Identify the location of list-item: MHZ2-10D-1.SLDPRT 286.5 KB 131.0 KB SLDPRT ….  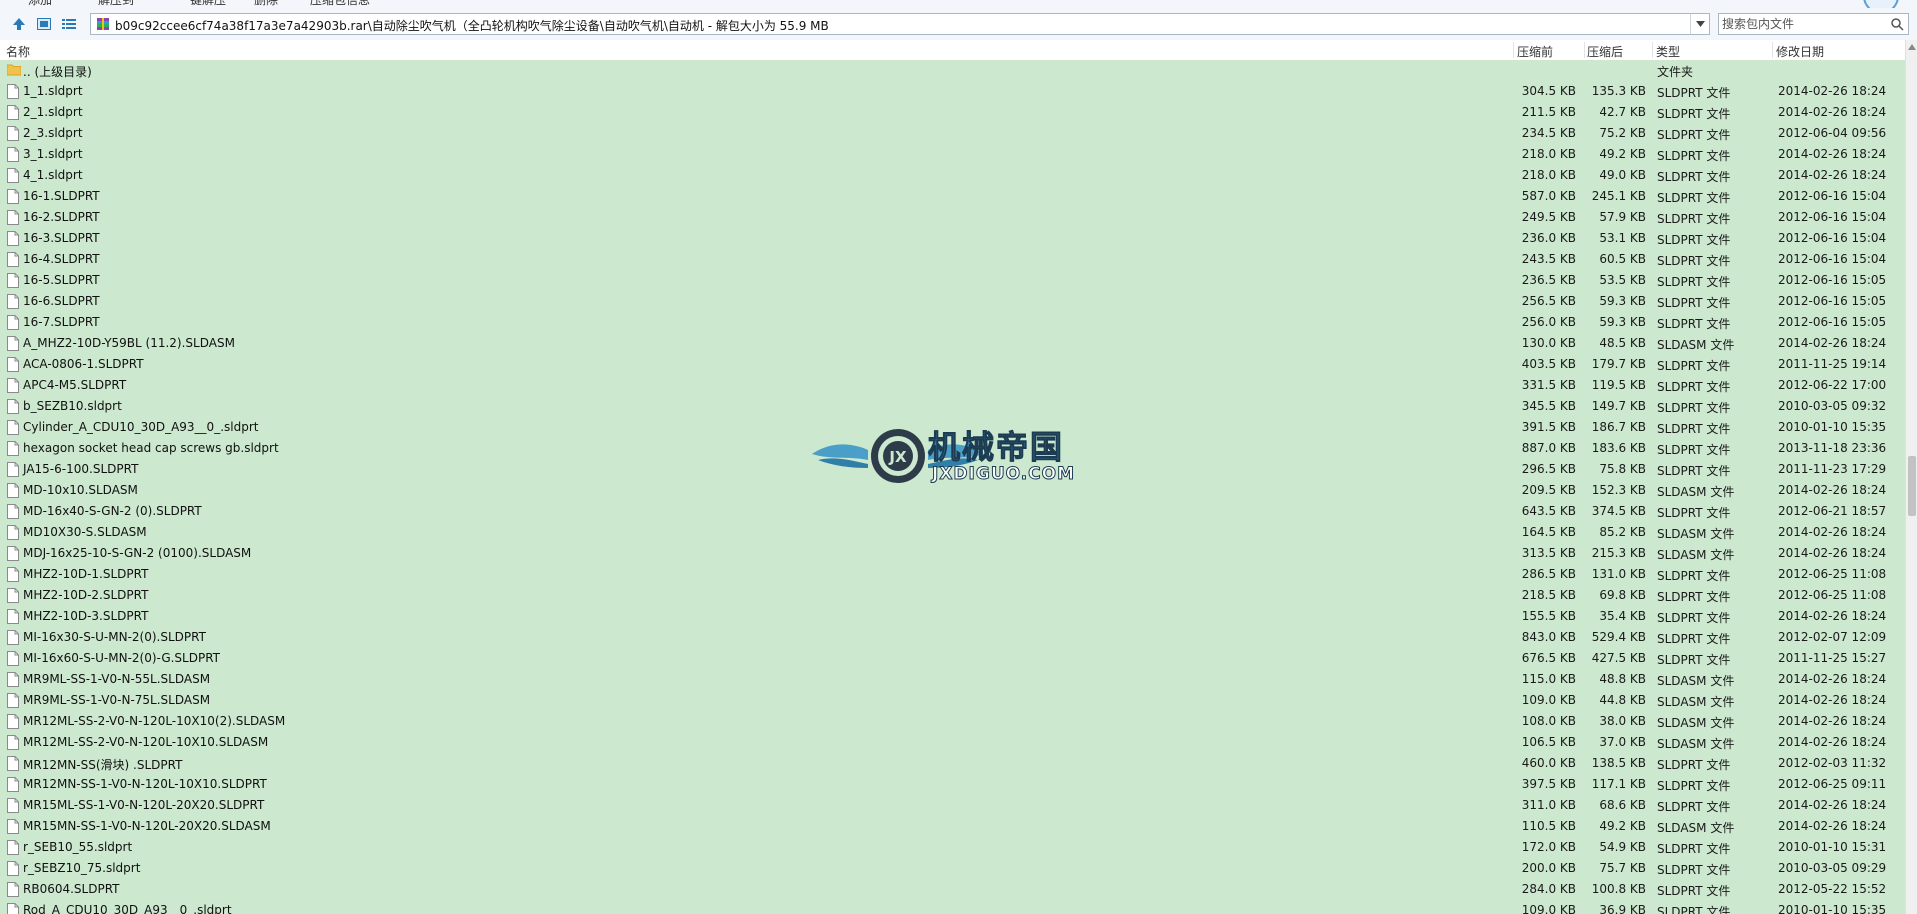
(952, 574).